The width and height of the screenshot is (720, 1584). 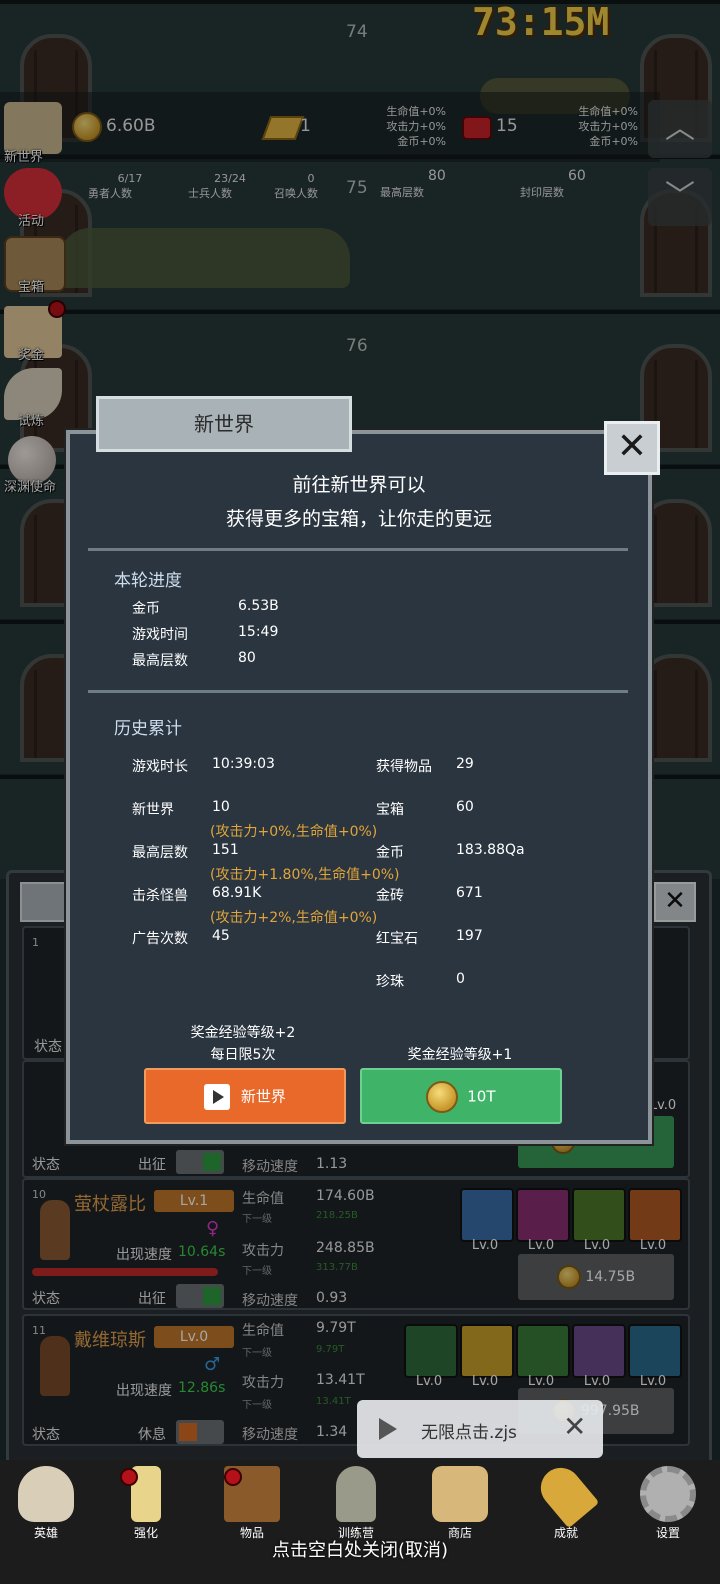 What do you see at coordinates (460, 1494) in the screenshot?
I see `beer-mug-icon` at bounding box center [460, 1494].